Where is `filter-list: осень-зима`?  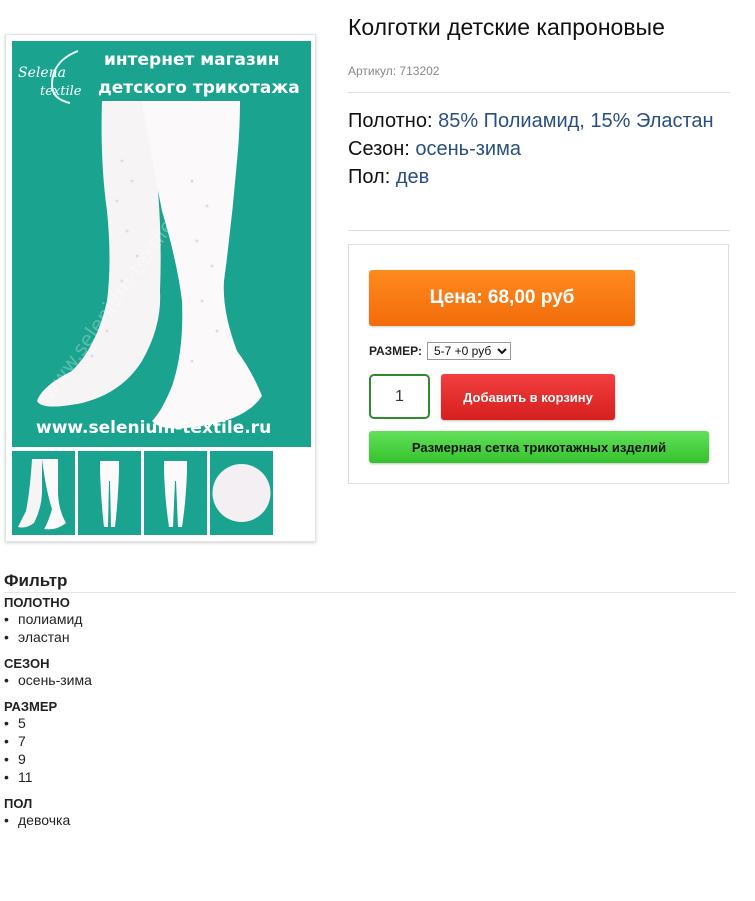
filter-list: осень-зима is located at coordinates (370, 680).